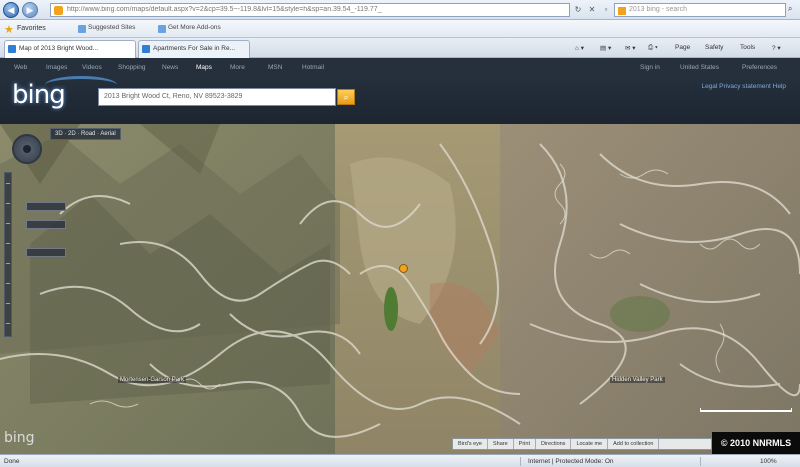  I want to click on nav-preferences: Preferences, so click(759, 67).